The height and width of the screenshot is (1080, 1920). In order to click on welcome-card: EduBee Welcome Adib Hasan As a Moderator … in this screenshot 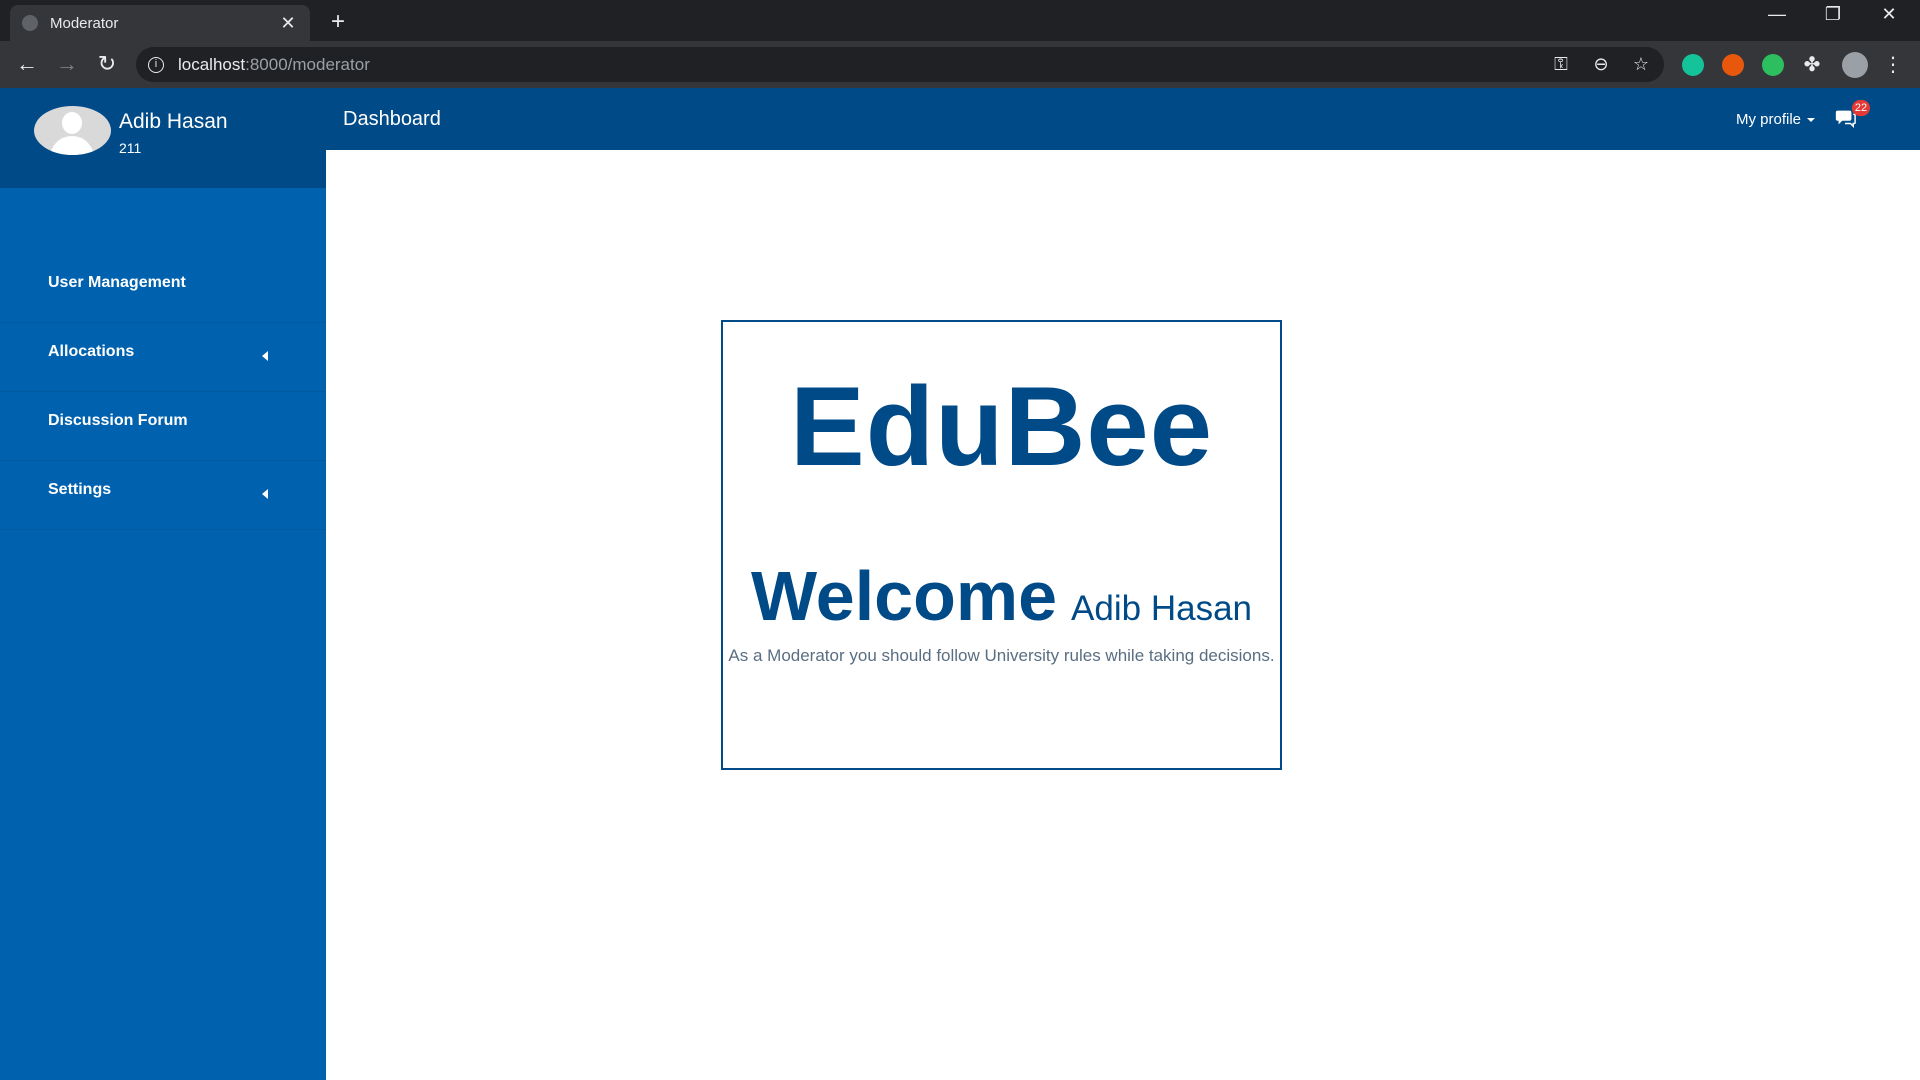, I will do `click(1001, 545)`.